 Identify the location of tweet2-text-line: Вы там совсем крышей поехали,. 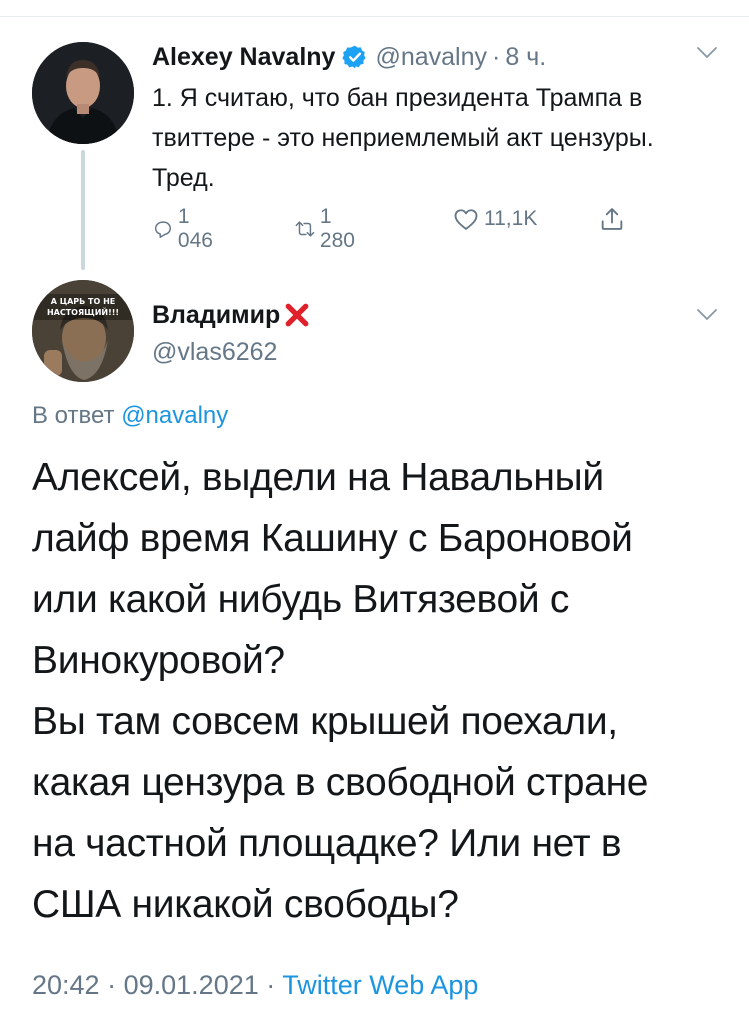
(325, 721).